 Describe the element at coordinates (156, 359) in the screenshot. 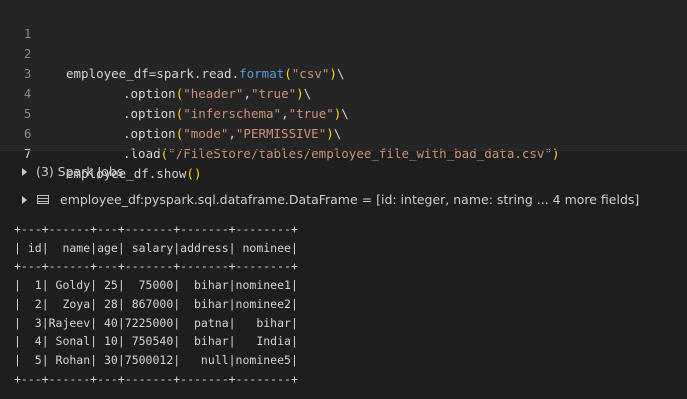

I see `table-row: | 5| Rohan| 30|7500012| null|nominee5|` at that location.